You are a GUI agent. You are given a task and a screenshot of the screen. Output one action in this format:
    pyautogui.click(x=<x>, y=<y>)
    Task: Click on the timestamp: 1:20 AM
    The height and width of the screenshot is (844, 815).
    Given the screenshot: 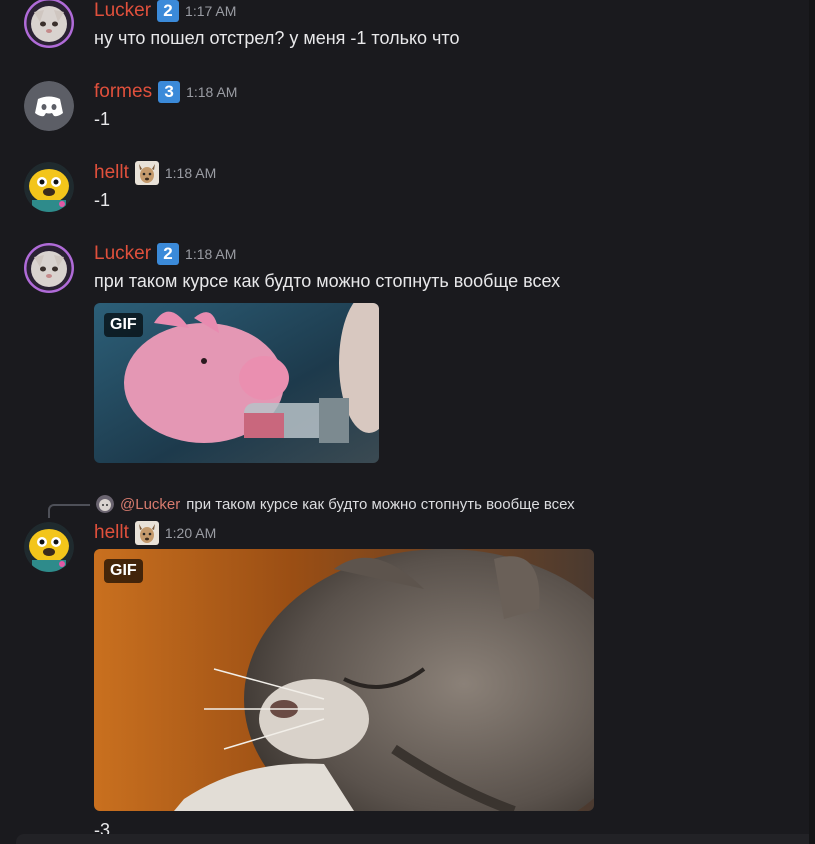 What is the action you would take?
    pyautogui.click(x=190, y=533)
    